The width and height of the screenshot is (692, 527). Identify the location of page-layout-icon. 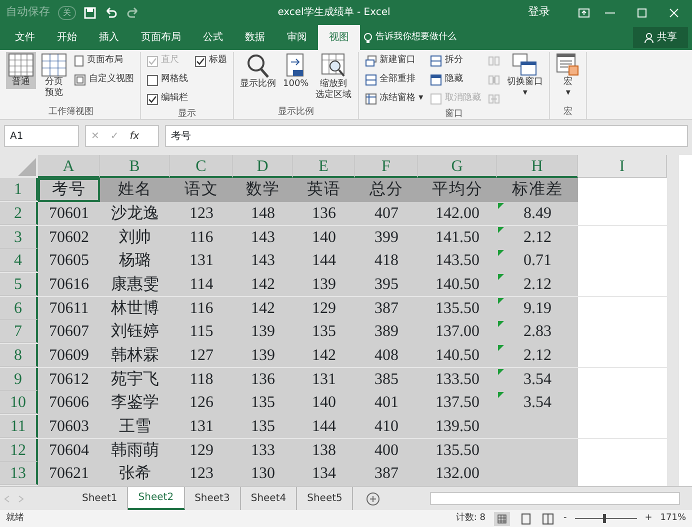
(526, 518).